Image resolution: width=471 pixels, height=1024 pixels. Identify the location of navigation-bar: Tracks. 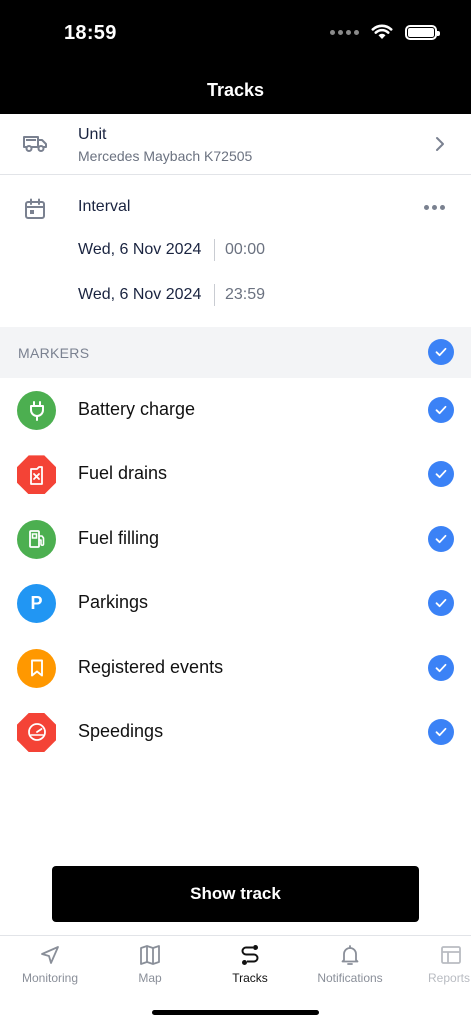
(235, 90).